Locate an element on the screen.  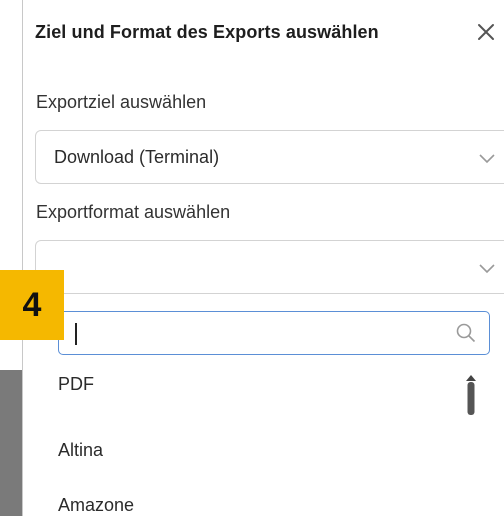
format-select is located at coordinates (269, 267).